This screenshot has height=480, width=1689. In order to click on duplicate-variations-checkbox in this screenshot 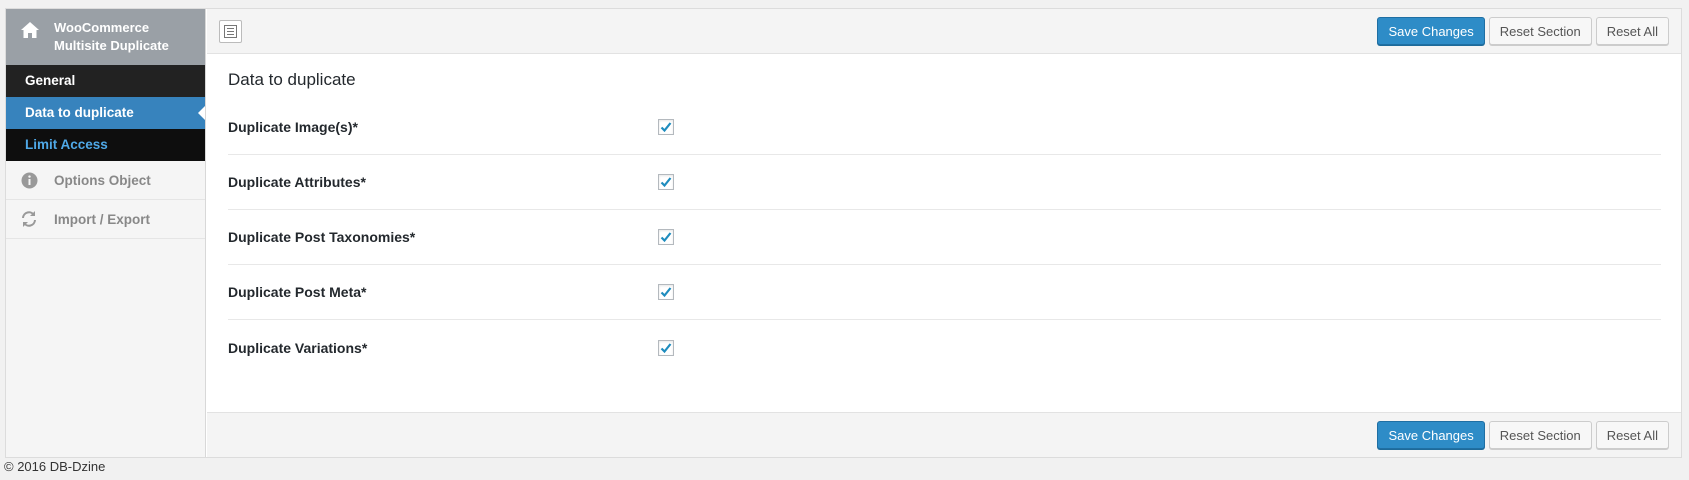, I will do `click(666, 347)`.